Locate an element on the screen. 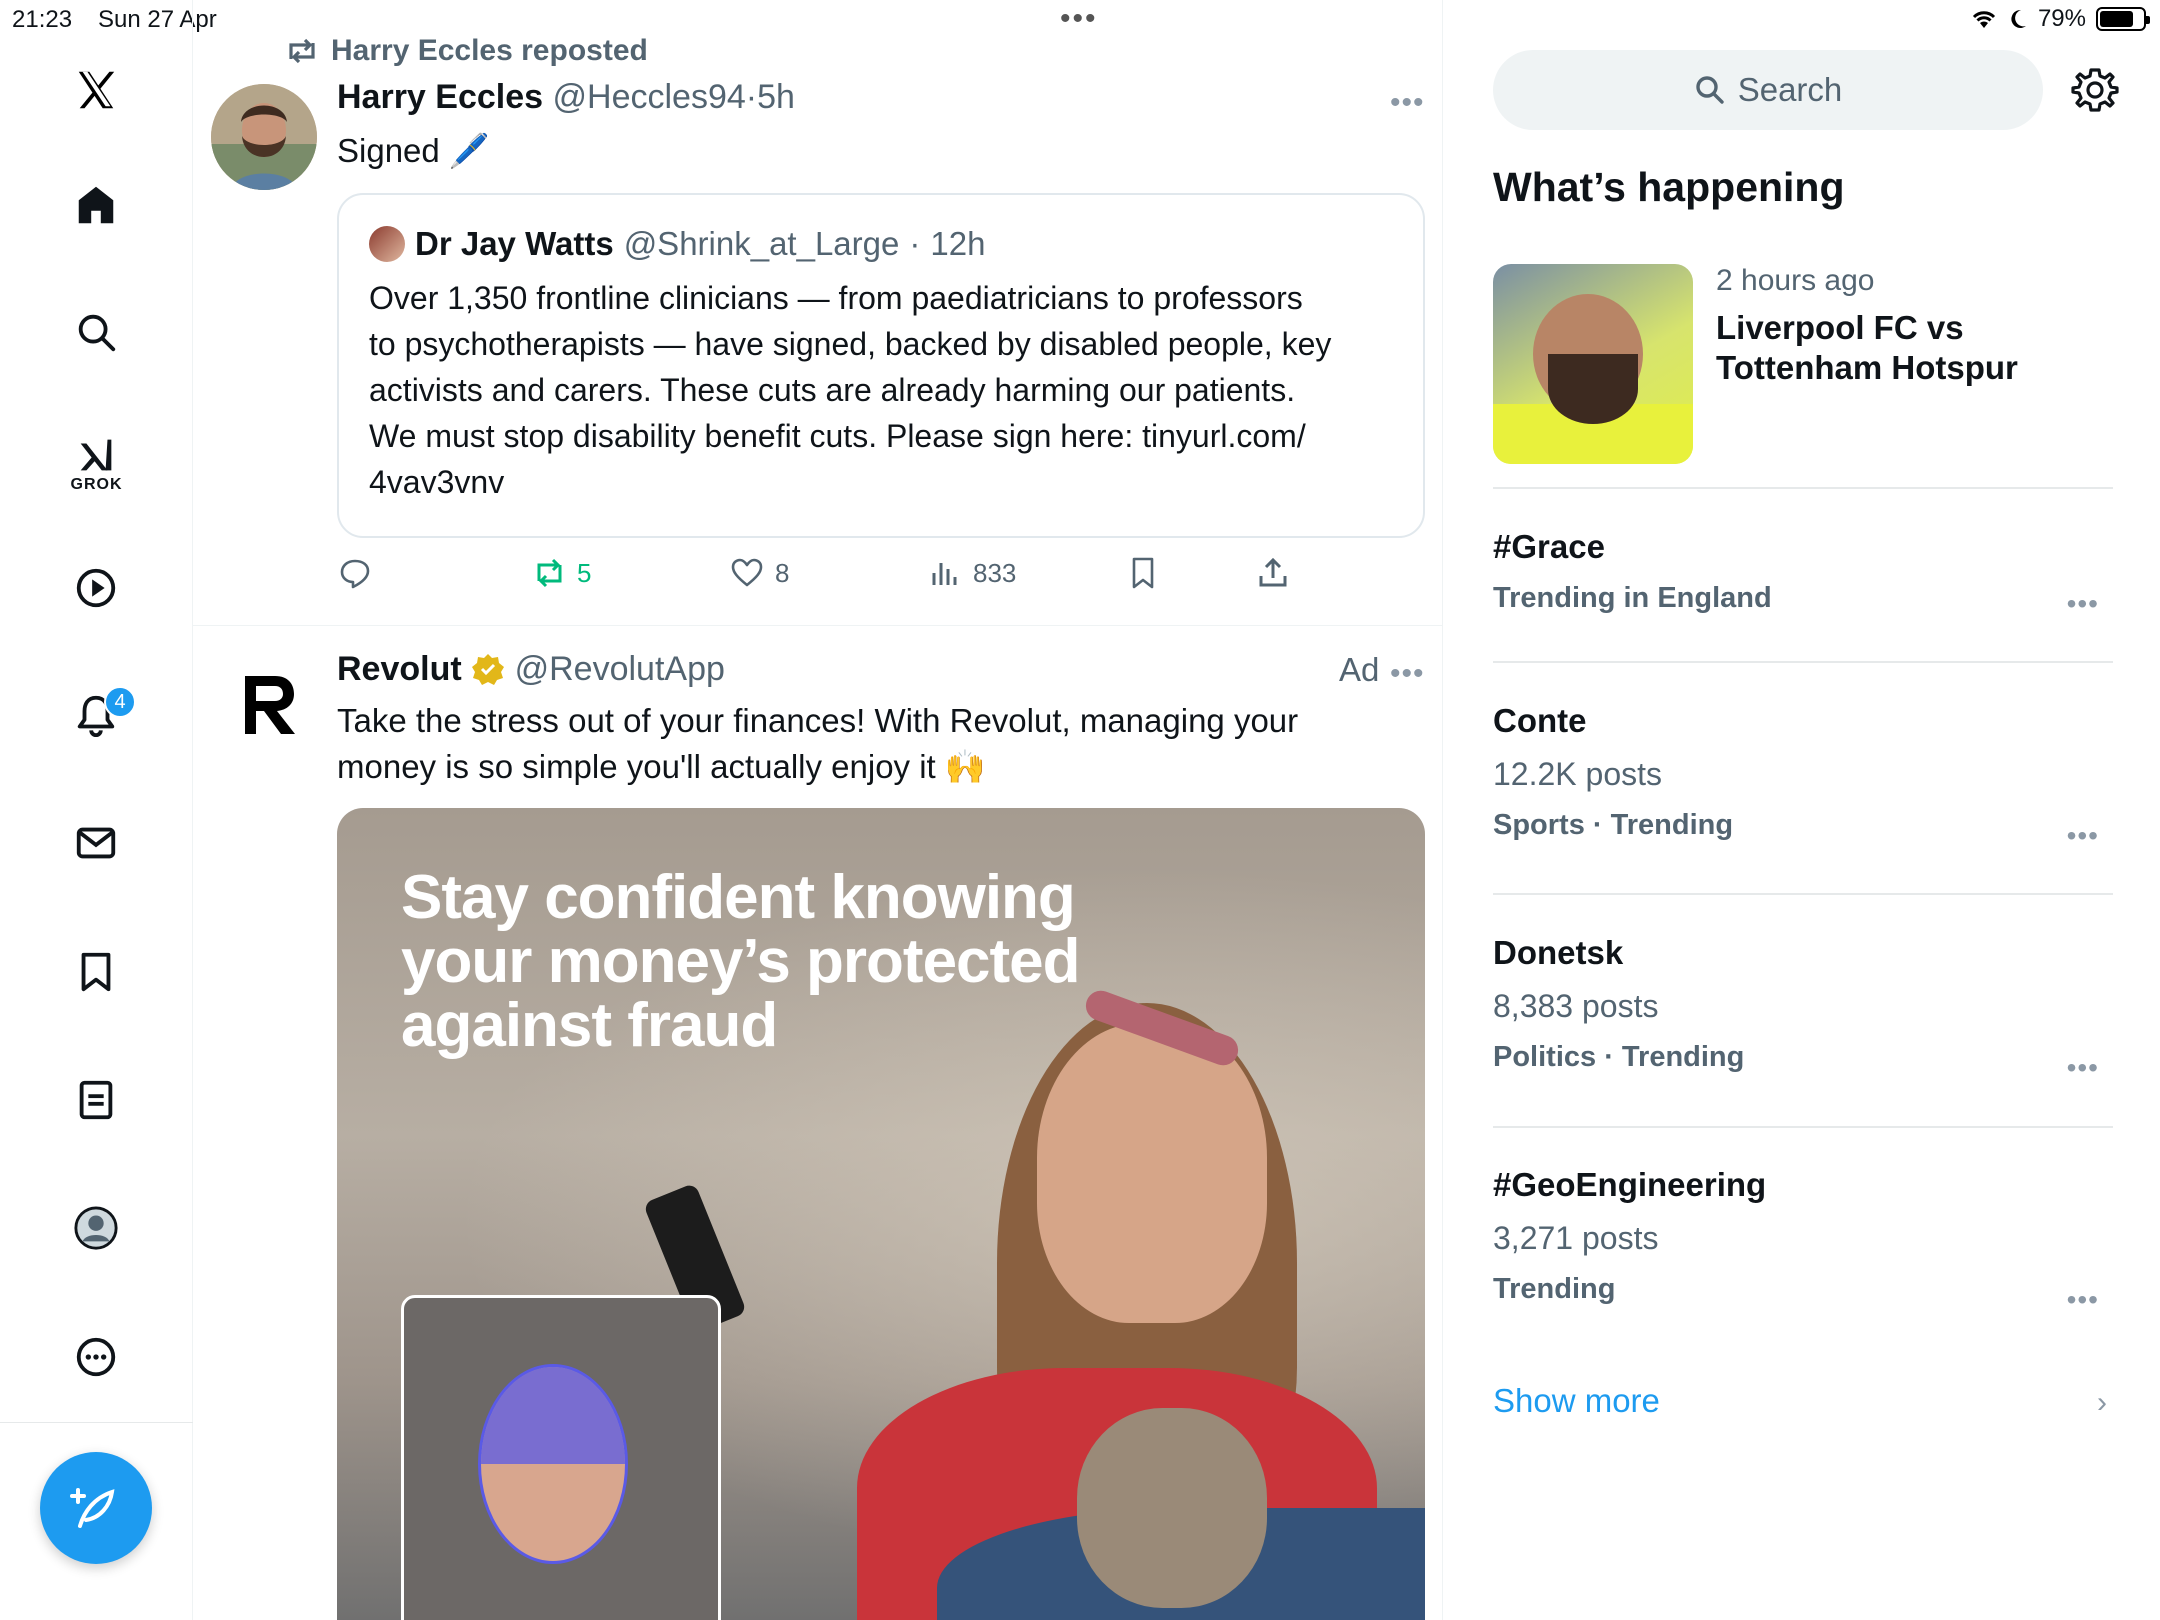  news-time: 2 hours ago is located at coordinates (1795, 280).